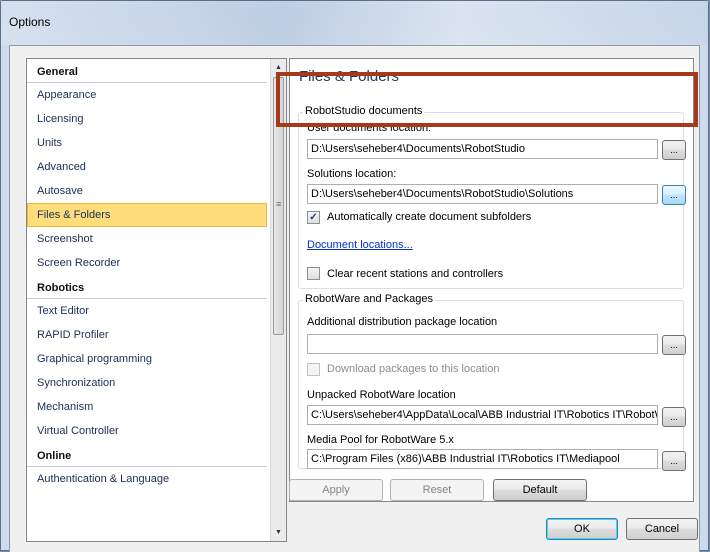 This screenshot has width=710, height=552. What do you see at coordinates (402, 322) in the screenshot?
I see `additional-package-label: Additional distribution package location` at bounding box center [402, 322].